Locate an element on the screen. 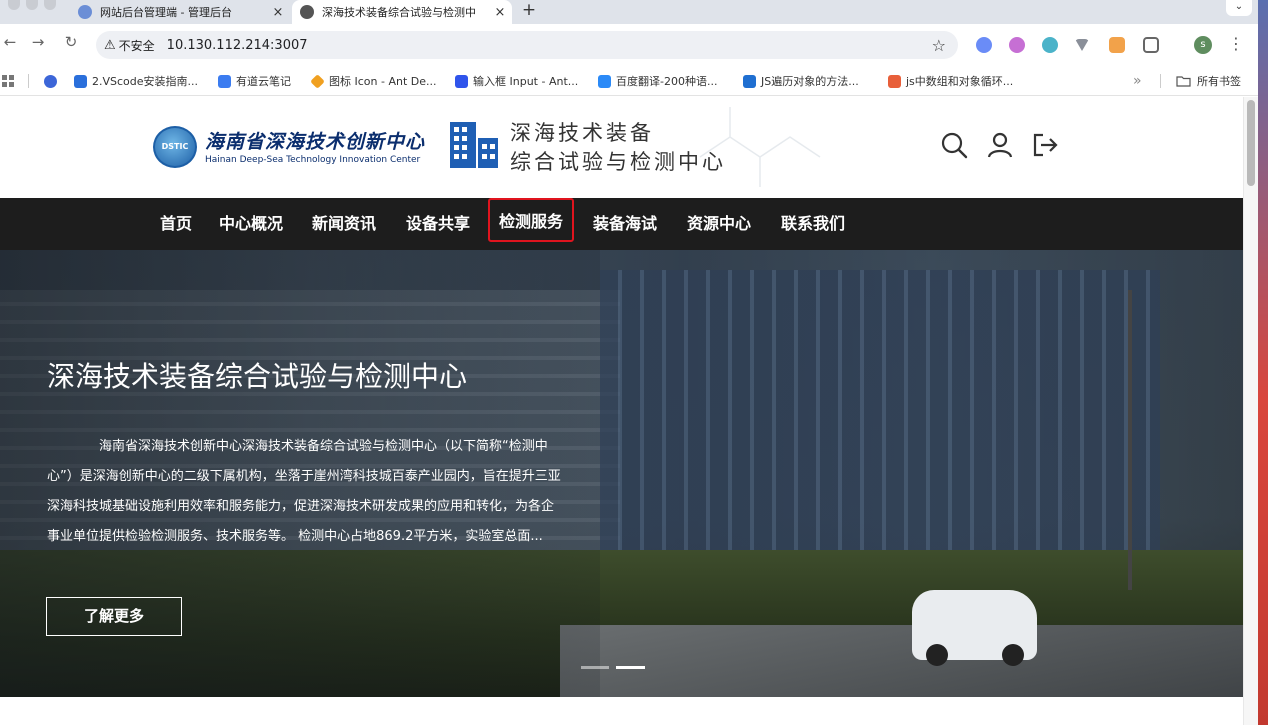 The height and width of the screenshot is (725, 1268). nav-item-home: 首页 is located at coordinates (176, 224).